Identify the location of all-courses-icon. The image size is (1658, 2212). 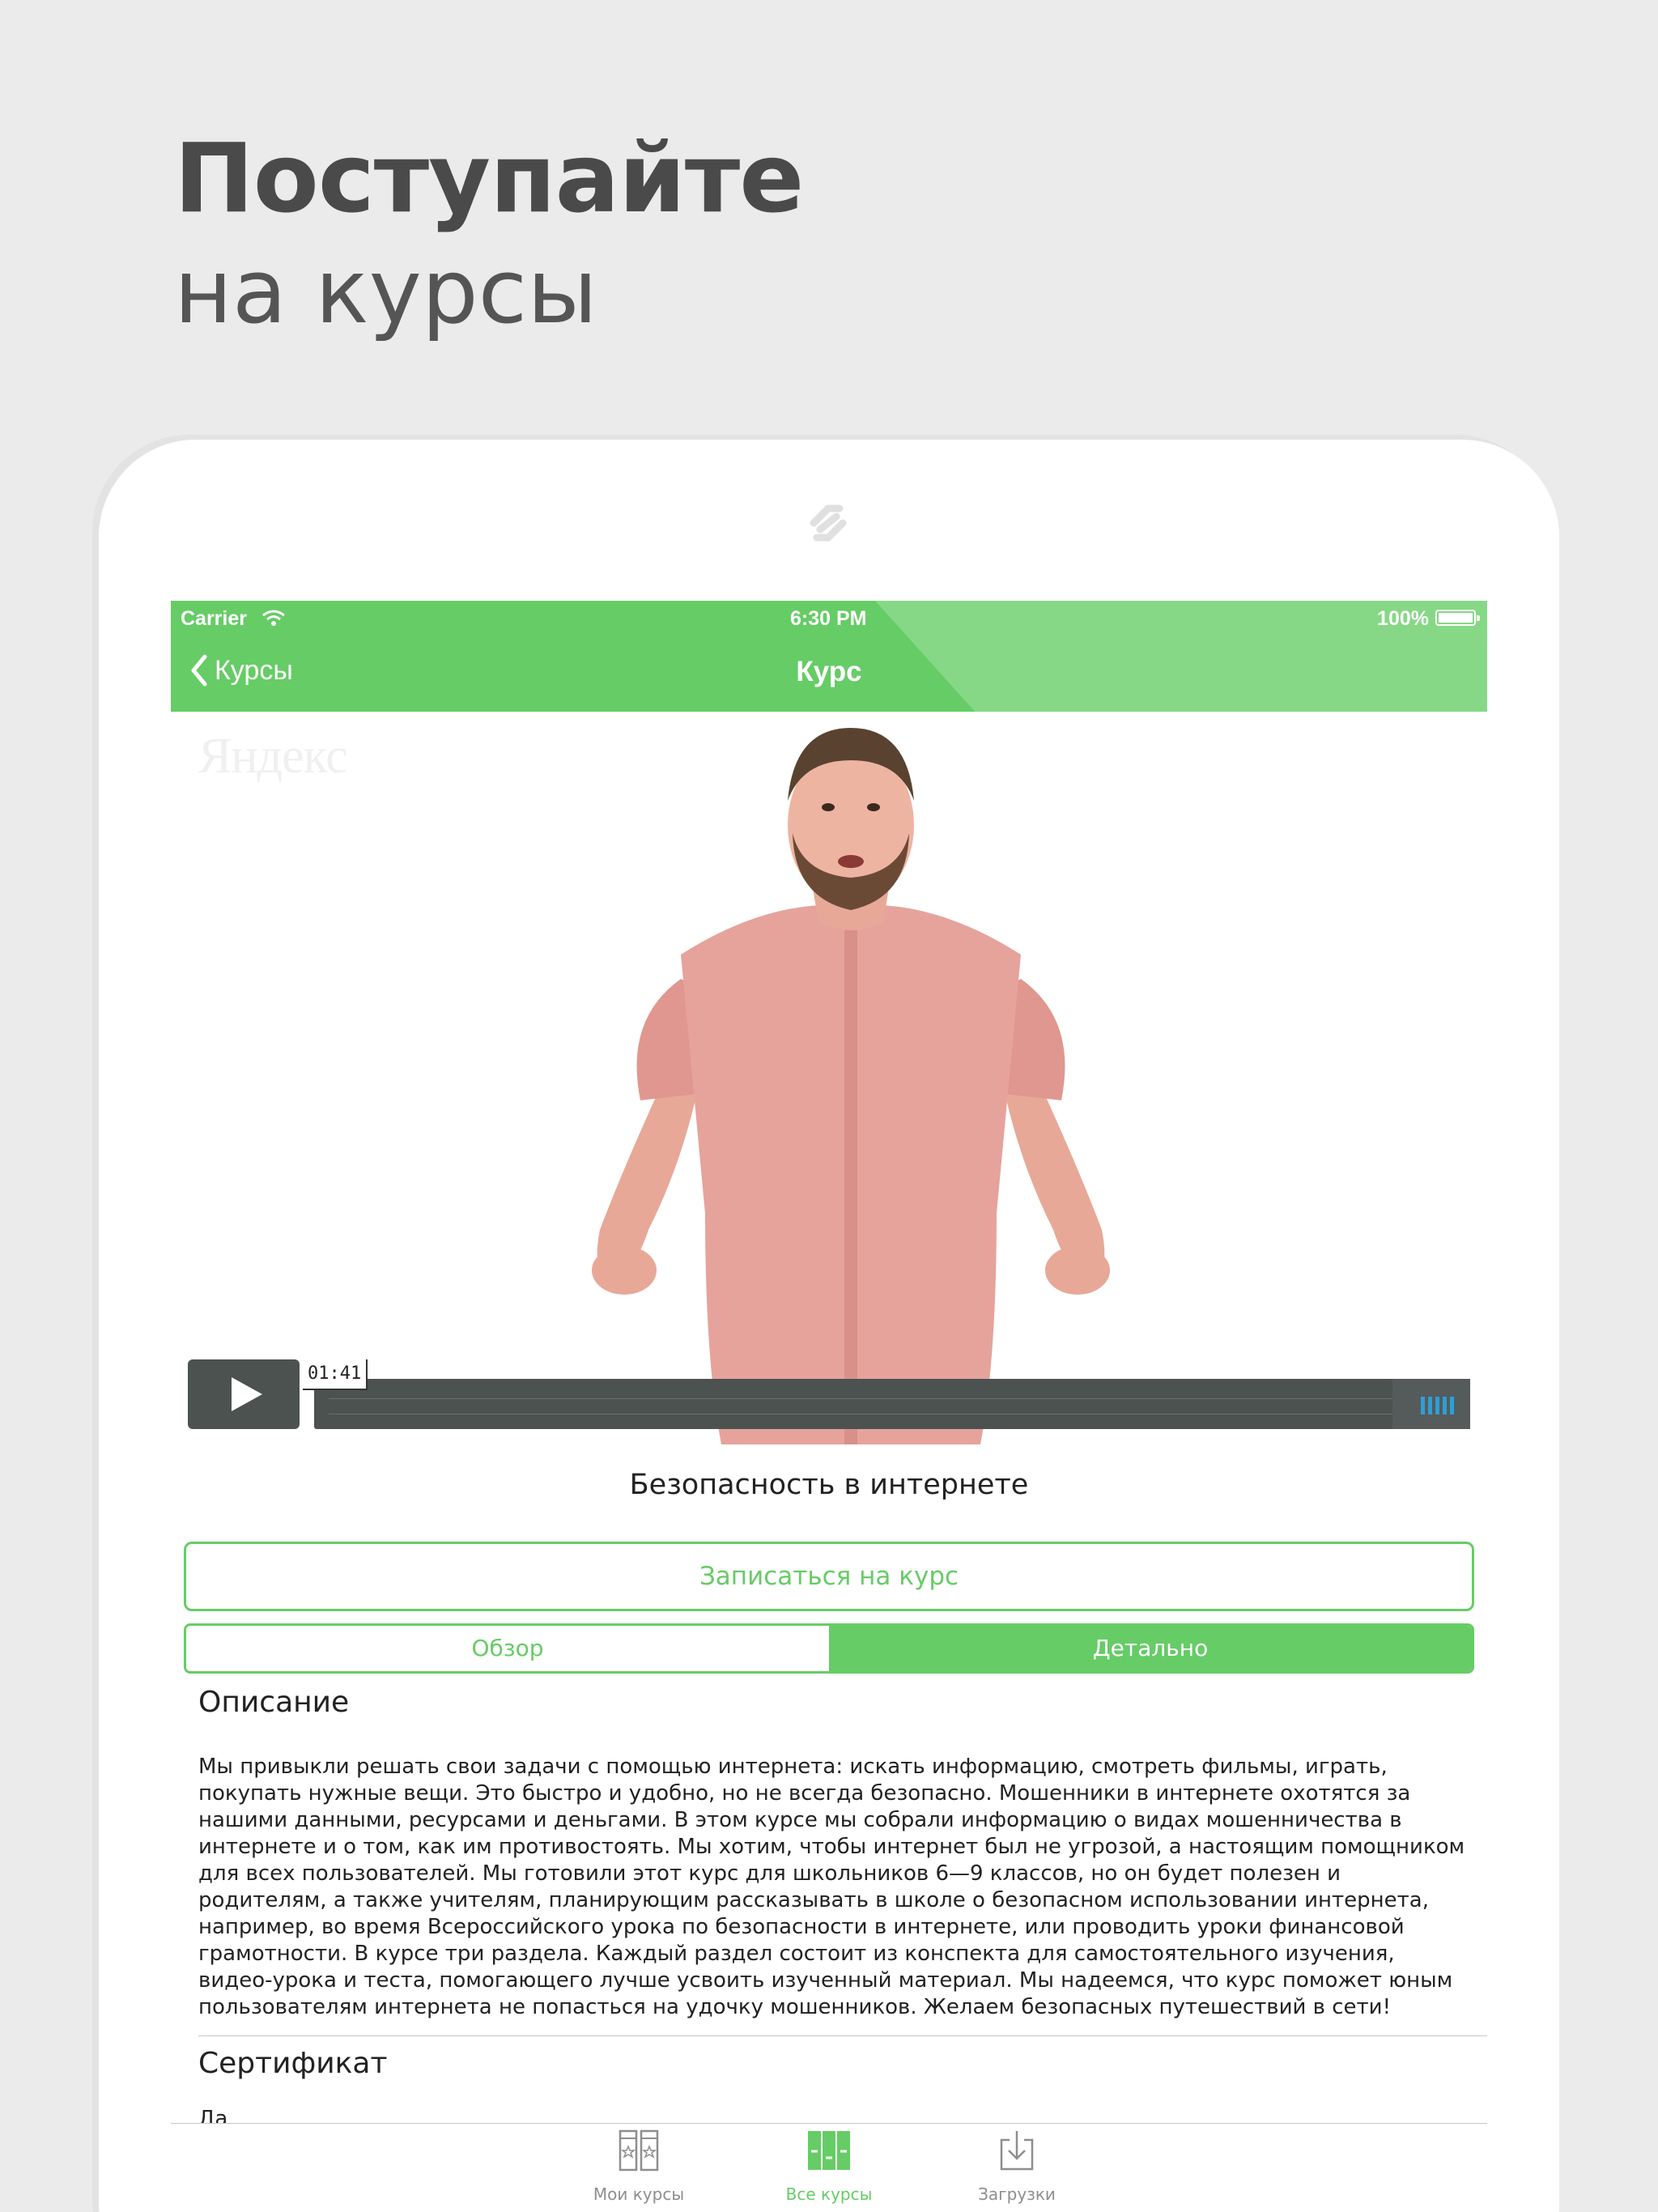
(829, 2150).